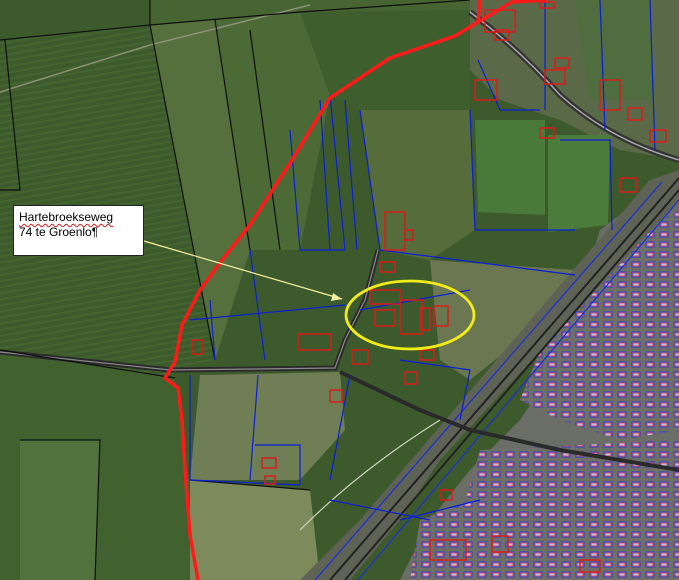 Image resolution: width=679 pixels, height=580 pixels. What do you see at coordinates (479, 11) in the screenshot?
I see `municipal-border-north` at bounding box center [479, 11].